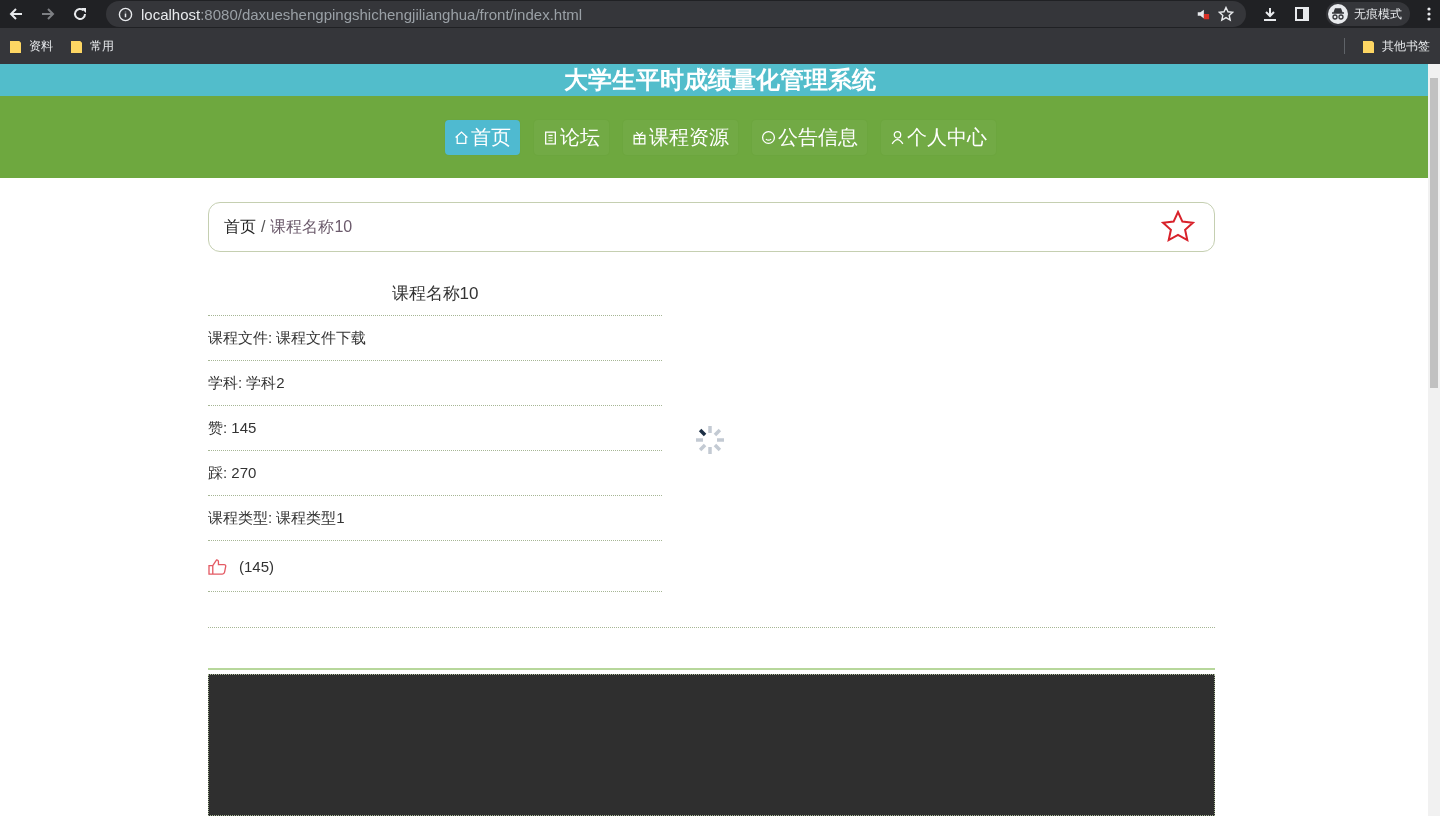 Image resolution: width=1440 pixels, height=816 pixels. What do you see at coordinates (435, 383) in the screenshot?
I see `detail-row: 学科: 学科2` at bounding box center [435, 383].